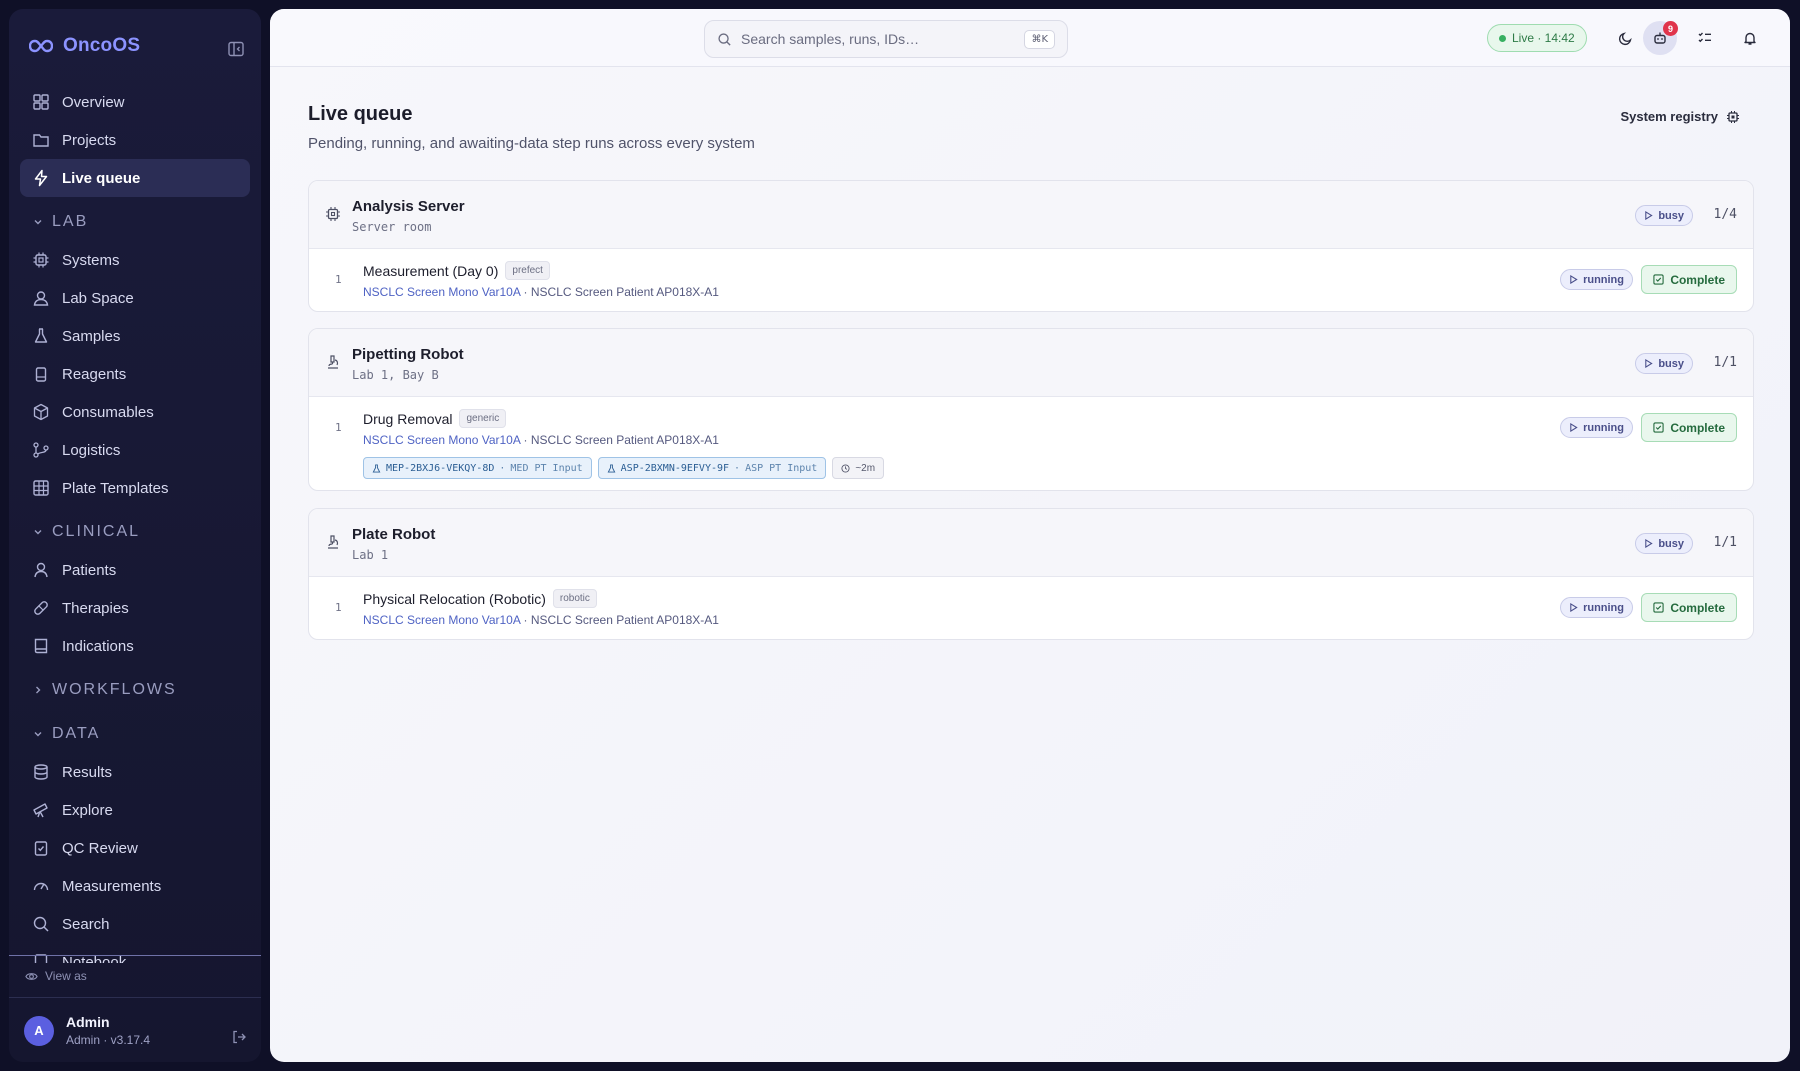 This screenshot has height=1071, width=1800. I want to click on system-name: Plate Robot, so click(394, 534).